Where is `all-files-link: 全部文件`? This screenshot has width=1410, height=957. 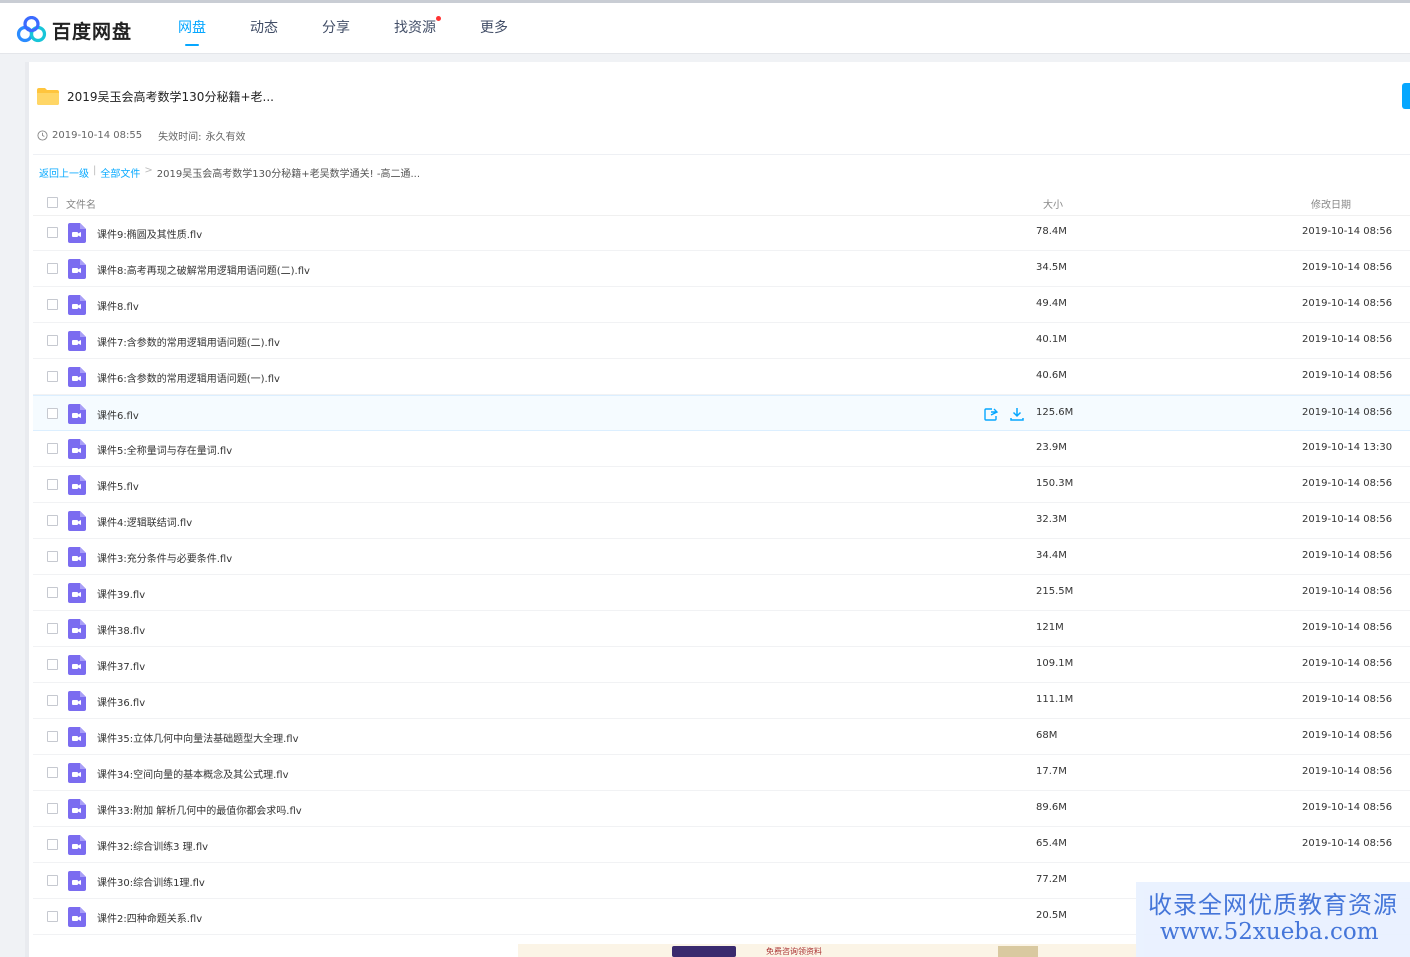
all-files-link: 全部文件 is located at coordinates (120, 172).